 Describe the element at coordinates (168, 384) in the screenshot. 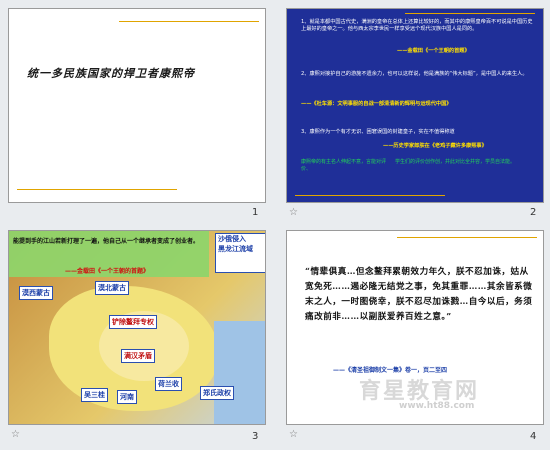

I see `map-label-taiwan: 荷兰收` at that location.